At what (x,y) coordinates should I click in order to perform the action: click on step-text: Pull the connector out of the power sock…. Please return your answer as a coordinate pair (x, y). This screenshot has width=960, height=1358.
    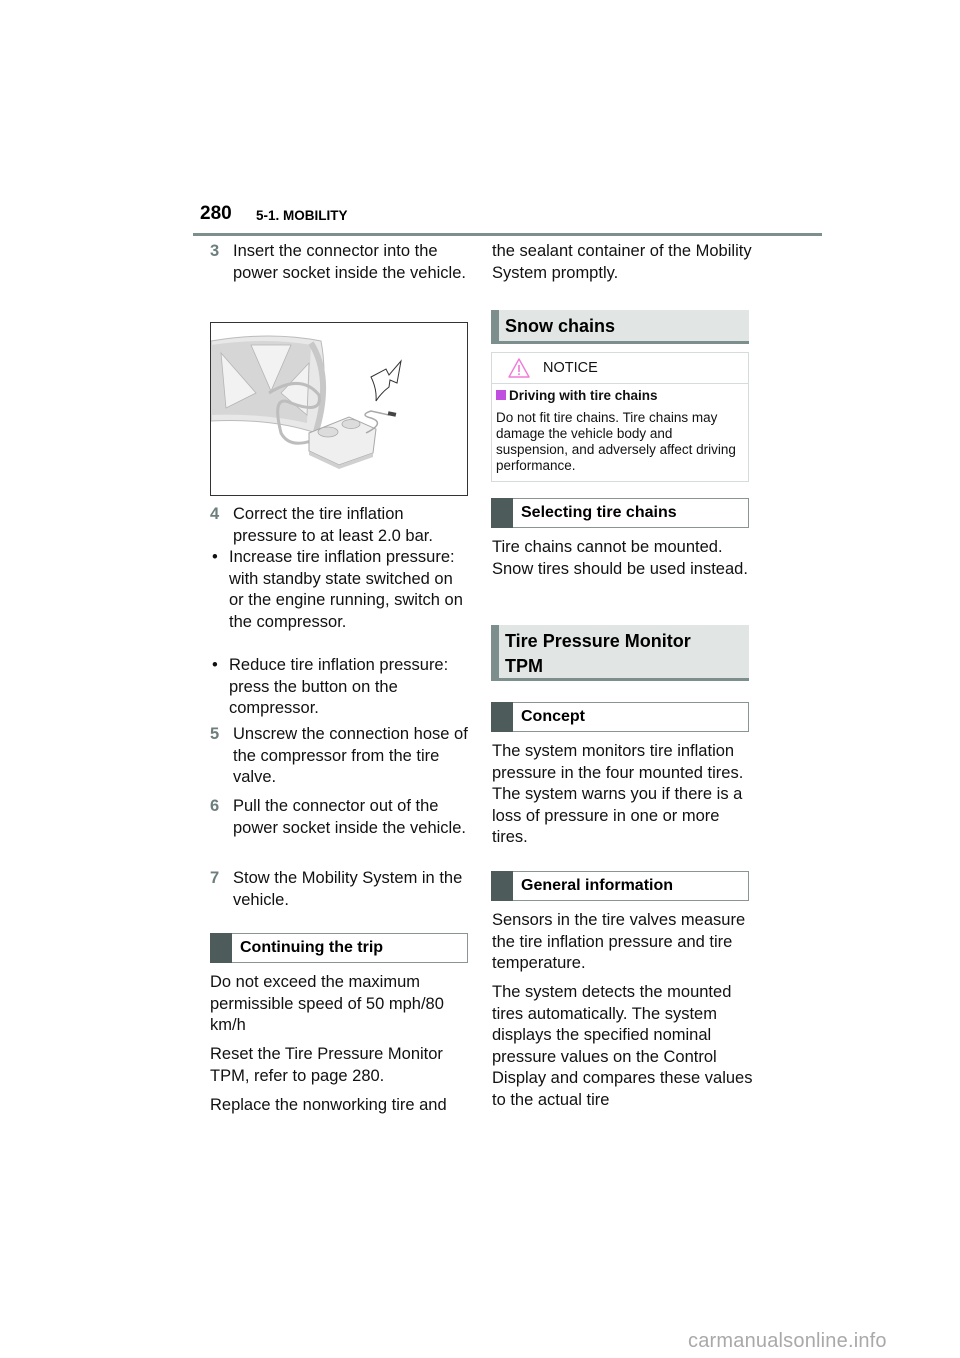
    Looking at the image, I should click on (349, 817).